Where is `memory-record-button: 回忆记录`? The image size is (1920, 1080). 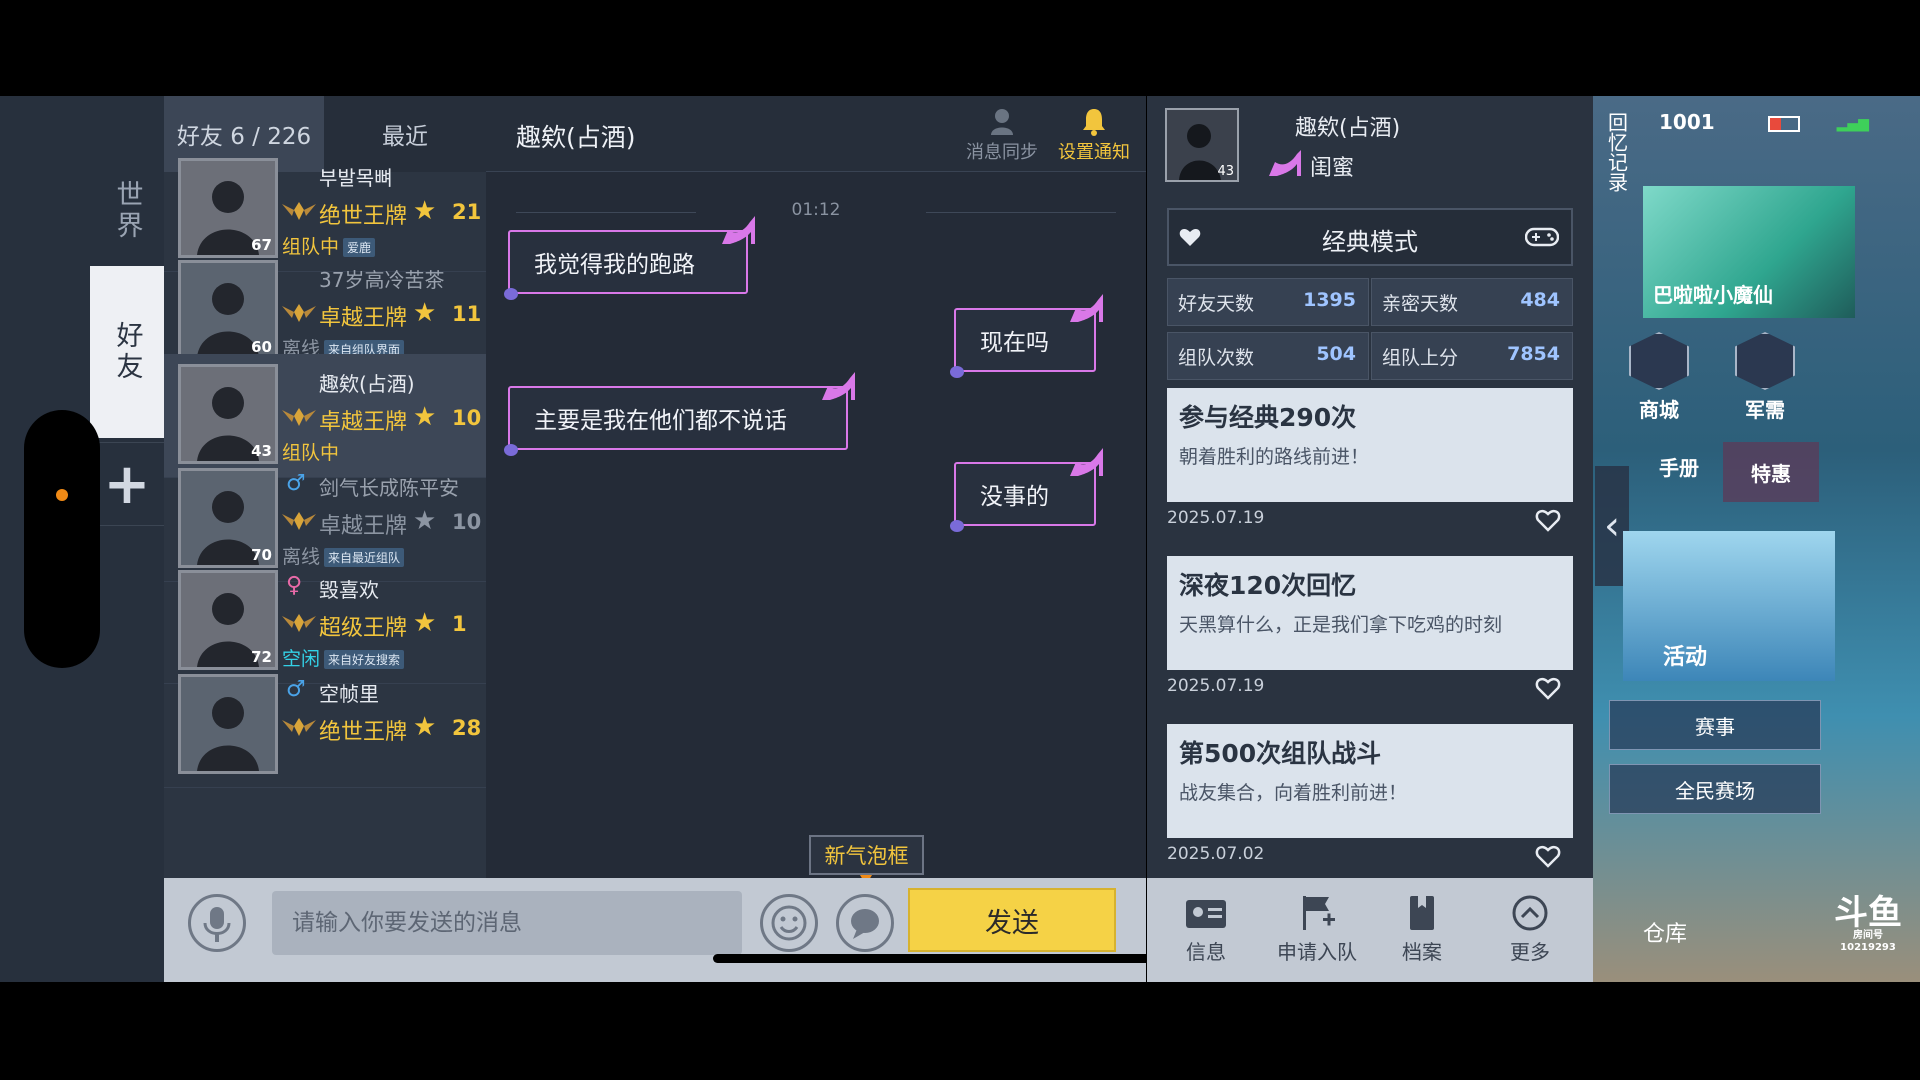
memory-record-button: 回忆记录 is located at coordinates (1616, 155).